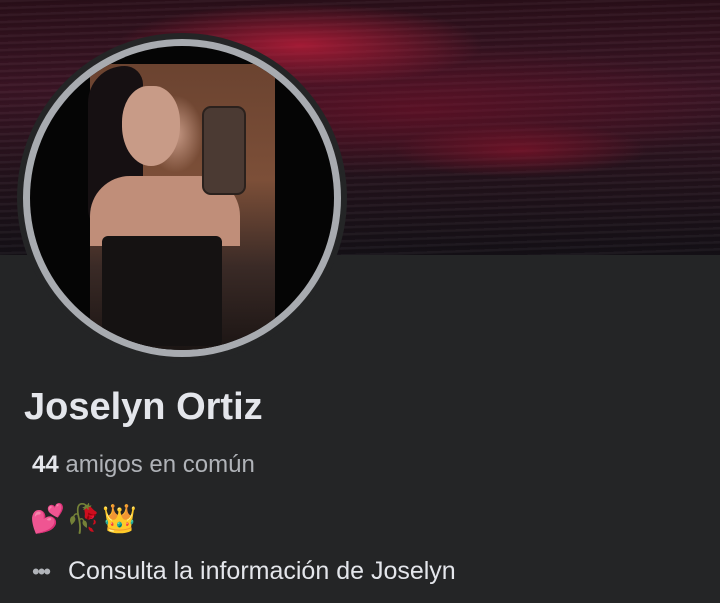 This screenshot has height=603, width=720. I want to click on profile-bio: 💕🥀👑, so click(84, 518).